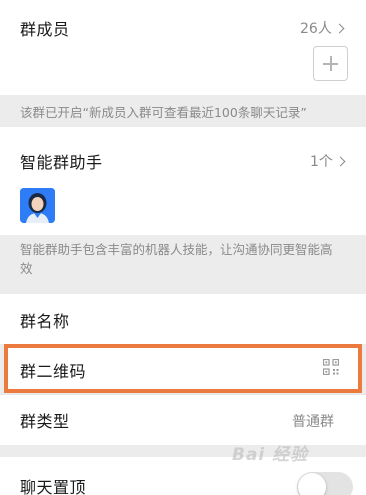 The height and width of the screenshot is (495, 366). I want to click on add-member-button, so click(330, 63).